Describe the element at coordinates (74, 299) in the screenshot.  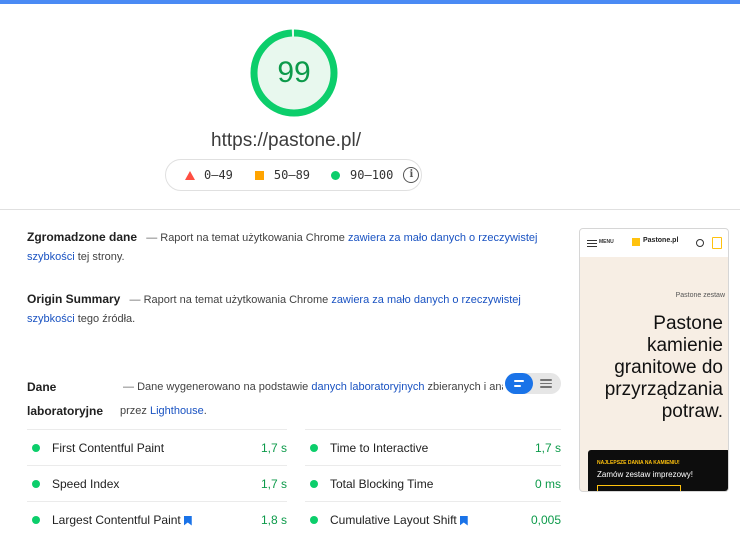
I see `origin-summary-title: Origin Summary` at that location.